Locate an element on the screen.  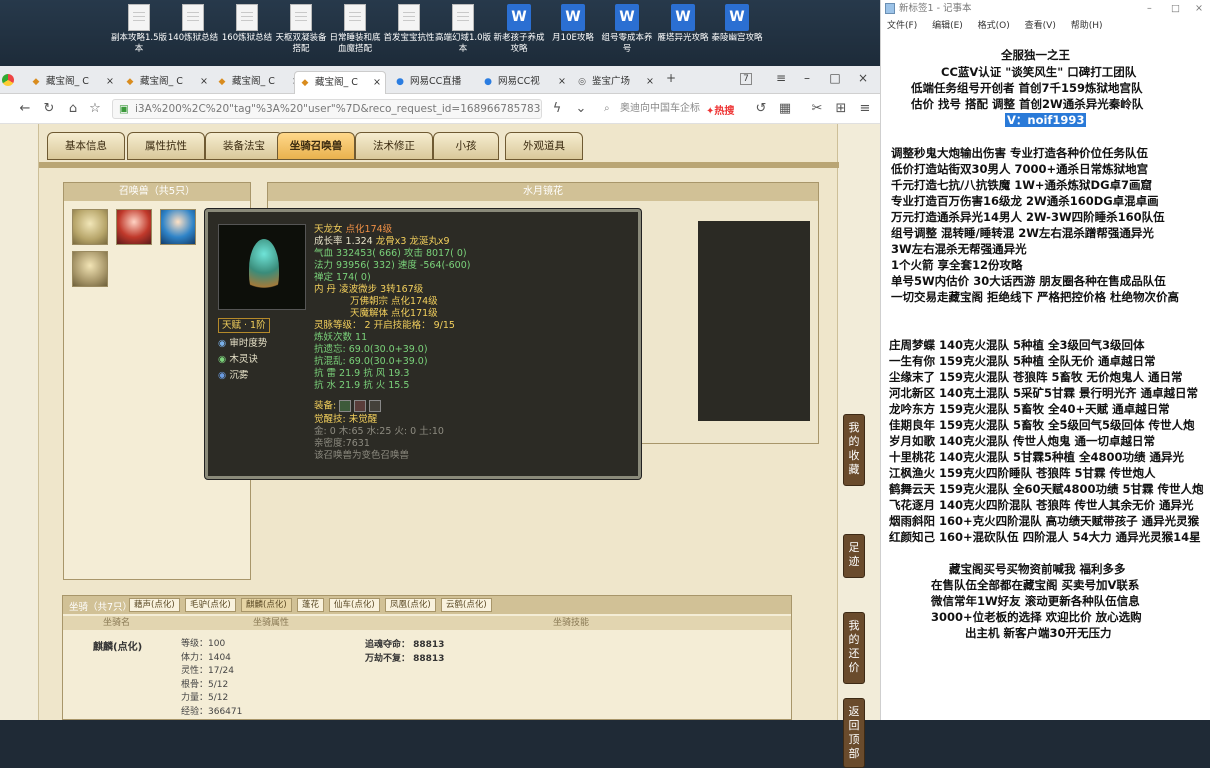
skill-item: ◉ 木灵诀 is located at coordinates (238, 359).